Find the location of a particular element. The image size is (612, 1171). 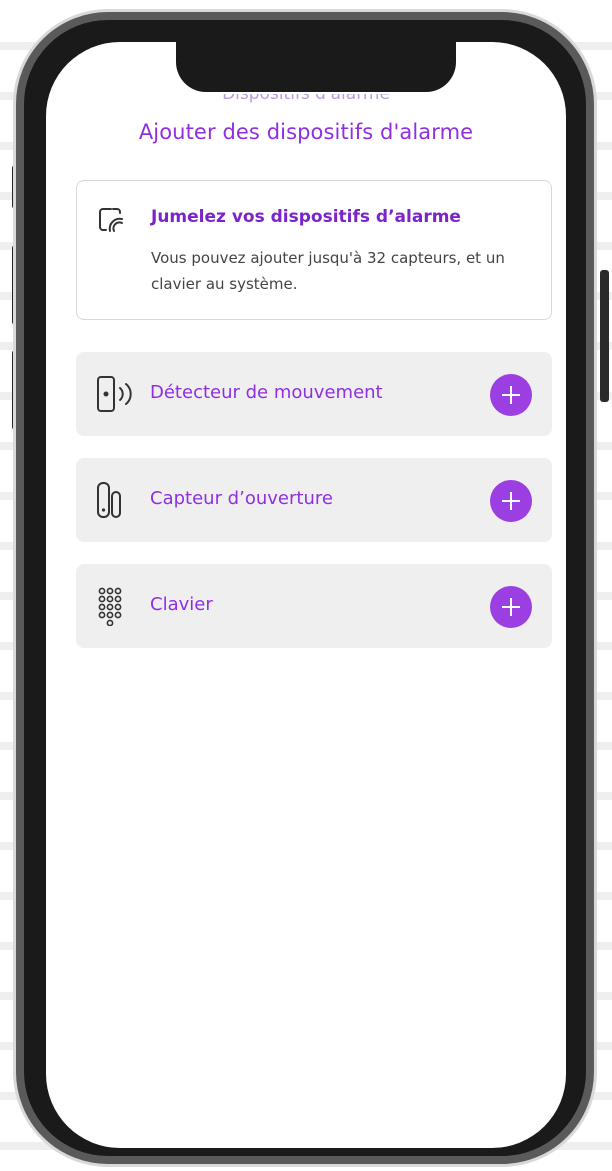

motion-detector-icon is located at coordinates (114, 394).